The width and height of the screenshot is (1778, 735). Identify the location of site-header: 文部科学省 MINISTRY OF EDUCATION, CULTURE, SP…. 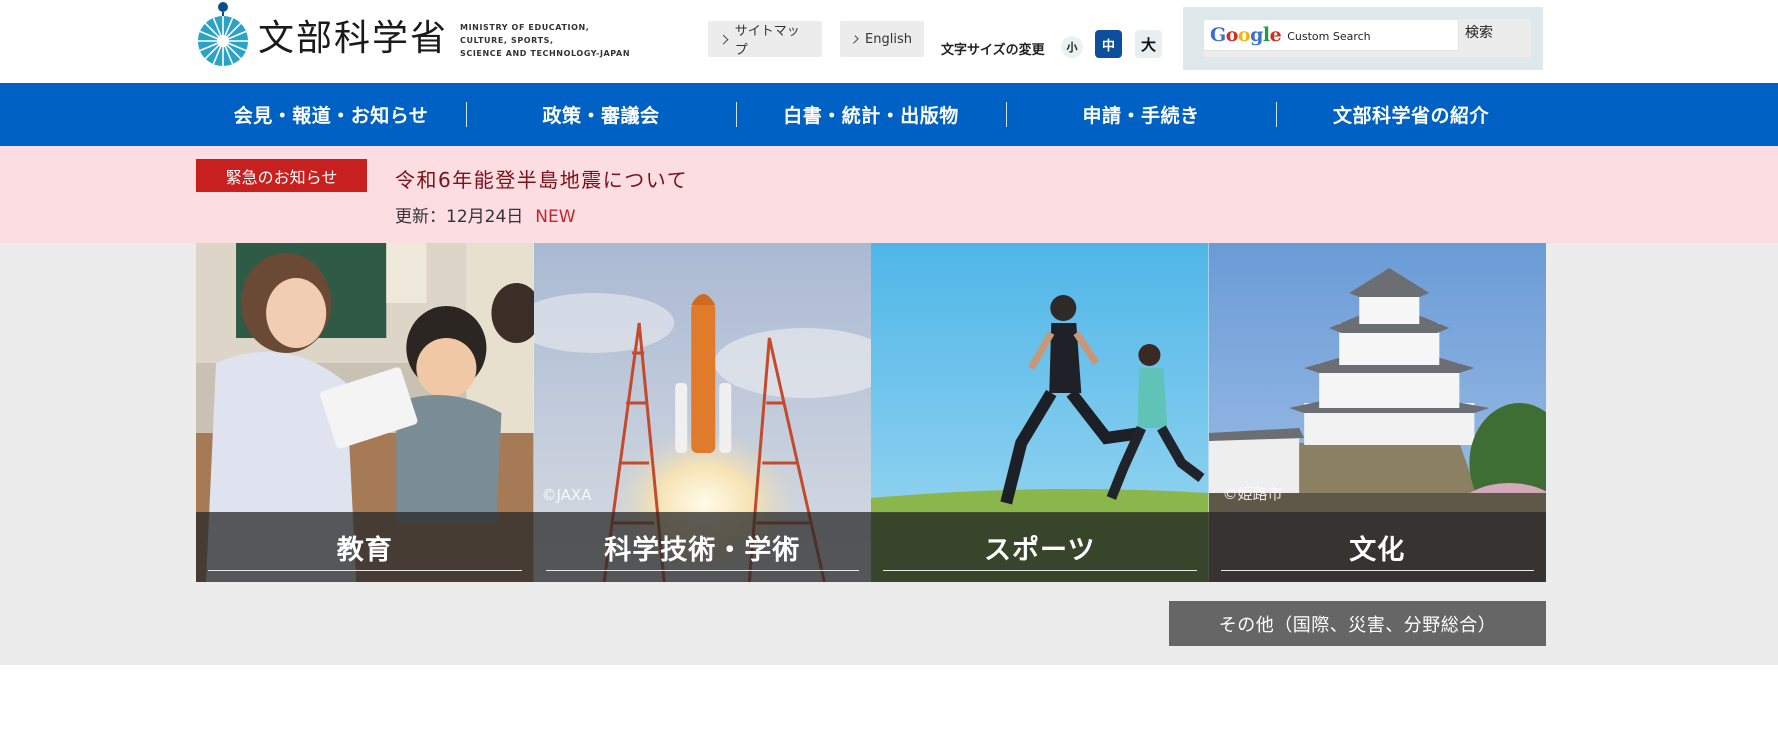
(889, 41).